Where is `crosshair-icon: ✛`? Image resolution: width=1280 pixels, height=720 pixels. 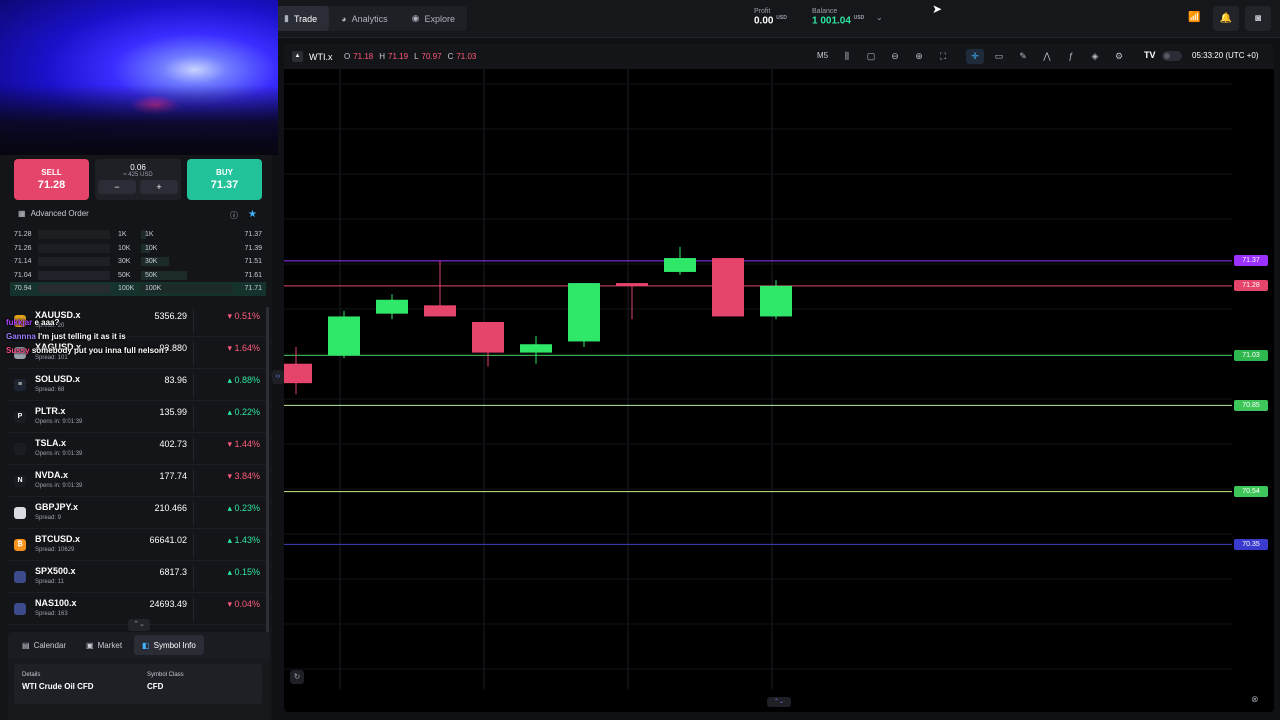 crosshair-icon: ✛ is located at coordinates (975, 56).